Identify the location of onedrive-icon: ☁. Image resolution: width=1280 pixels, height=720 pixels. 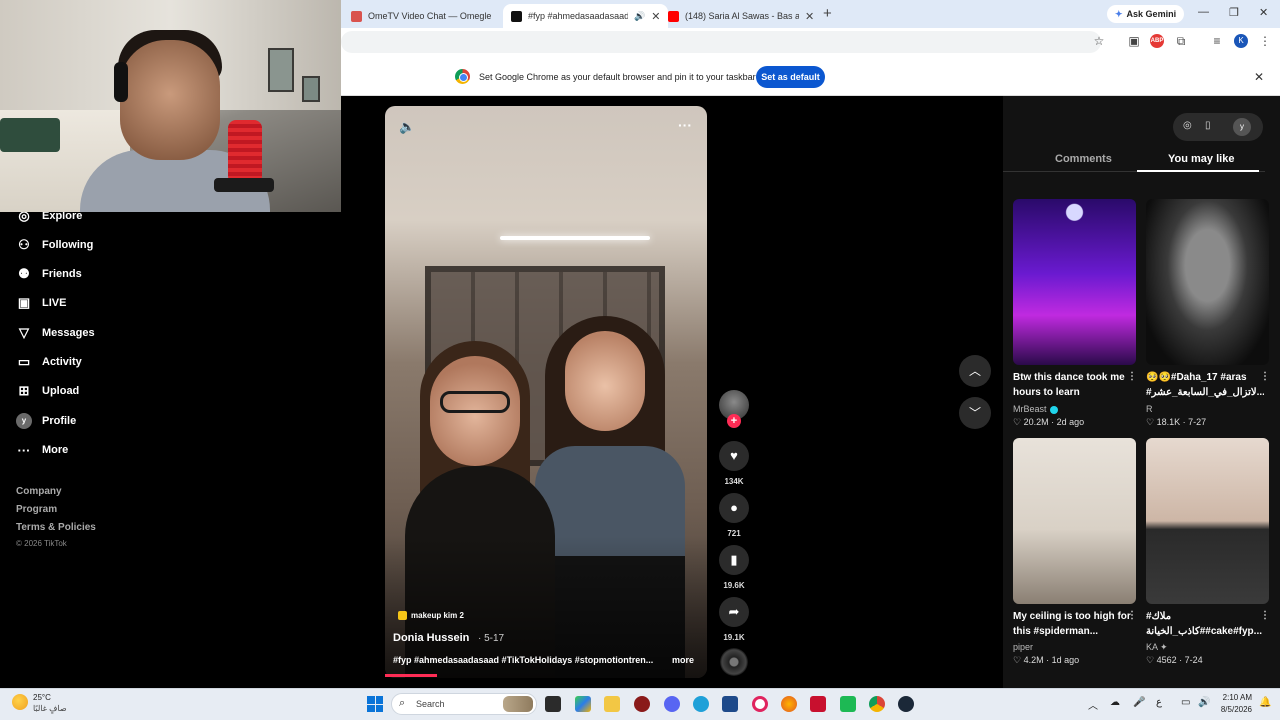
(1115, 702).